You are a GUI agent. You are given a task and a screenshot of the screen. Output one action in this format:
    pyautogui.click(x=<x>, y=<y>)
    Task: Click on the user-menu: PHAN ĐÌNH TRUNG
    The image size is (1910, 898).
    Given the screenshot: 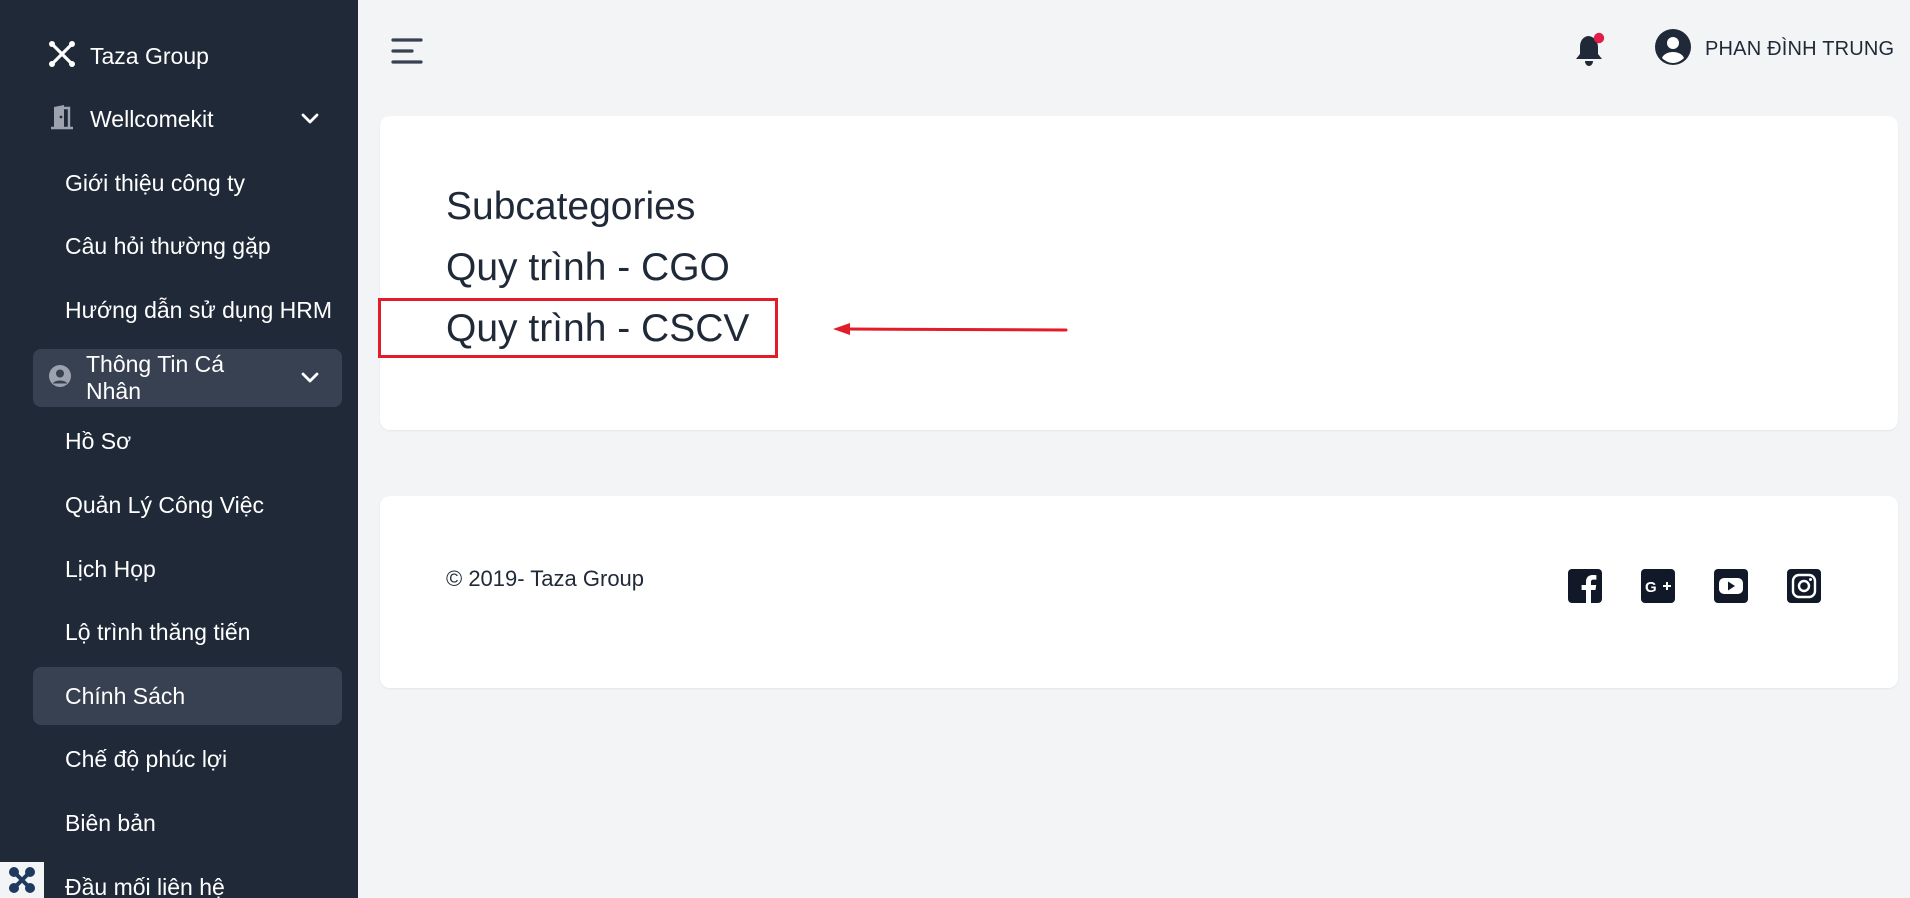 What is the action you would take?
    pyautogui.click(x=1775, y=49)
    